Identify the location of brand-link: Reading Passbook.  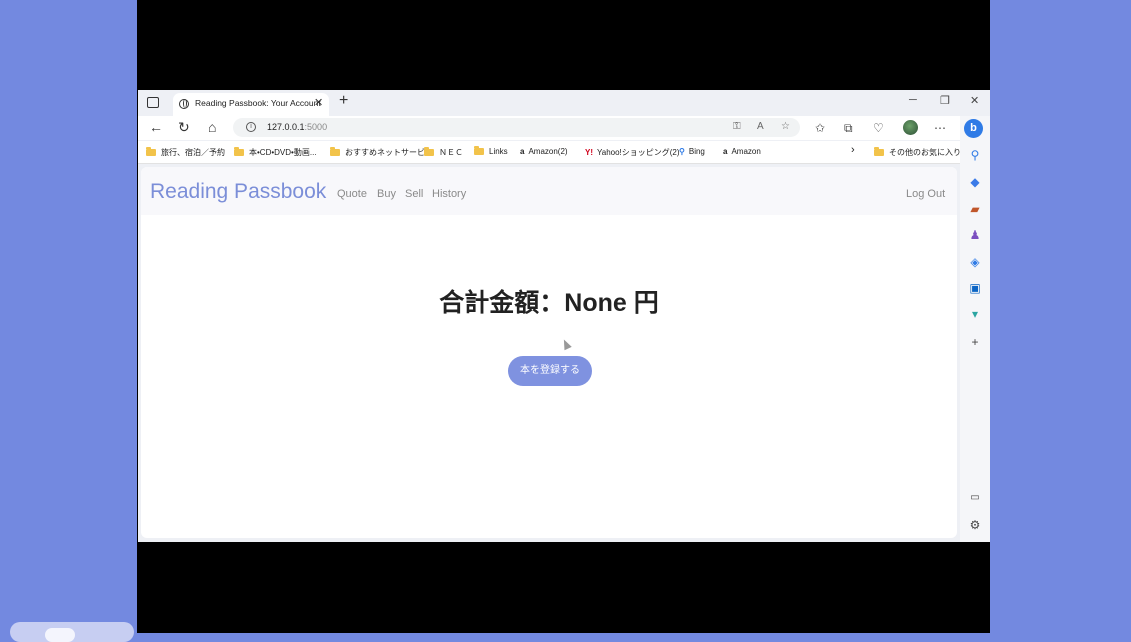
(238, 192).